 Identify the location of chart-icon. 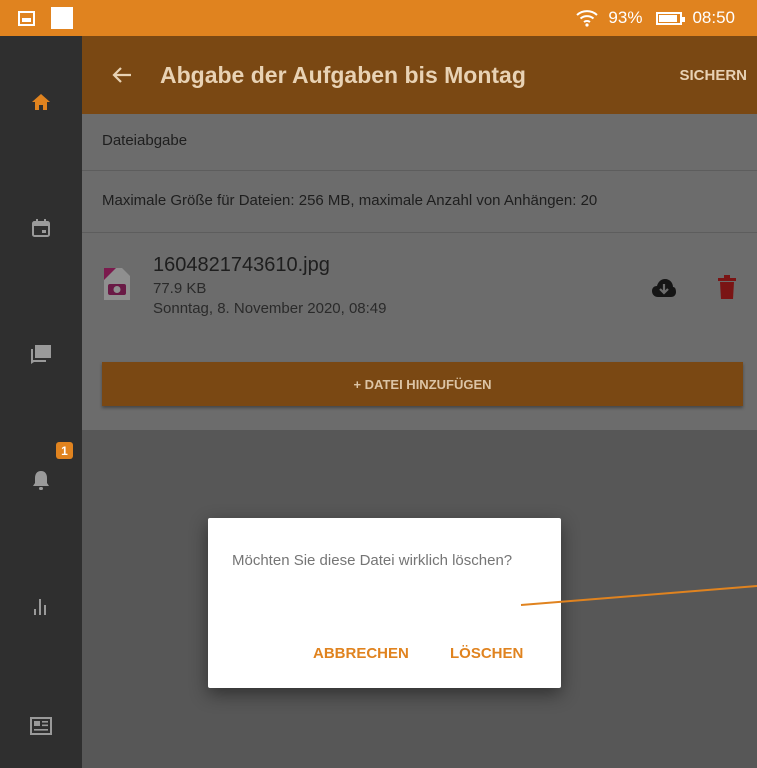
(40, 607).